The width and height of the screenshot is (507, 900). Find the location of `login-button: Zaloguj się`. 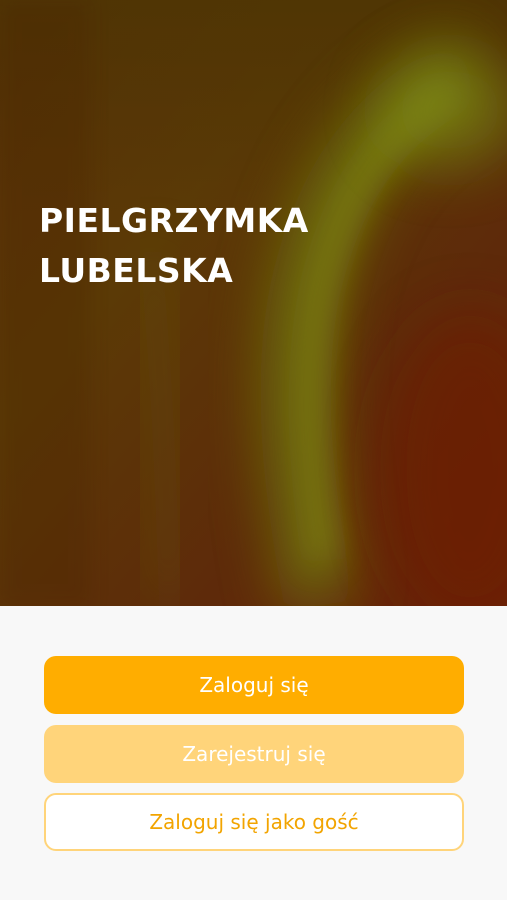

login-button: Zaloguj się is located at coordinates (254, 685).